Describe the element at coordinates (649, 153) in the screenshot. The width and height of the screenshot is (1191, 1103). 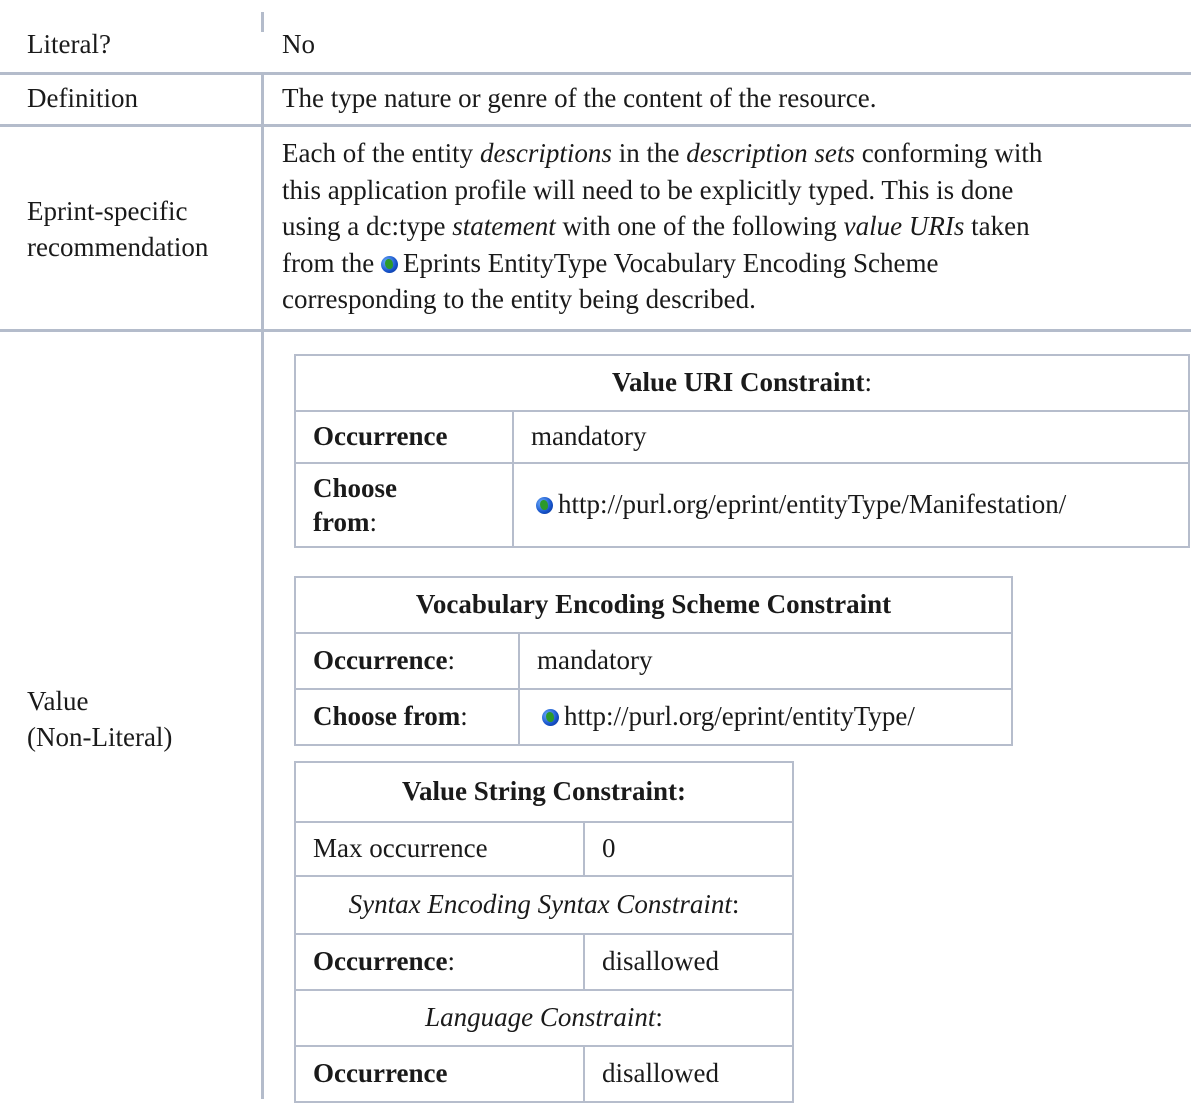
I see `text-run: in the` at that location.